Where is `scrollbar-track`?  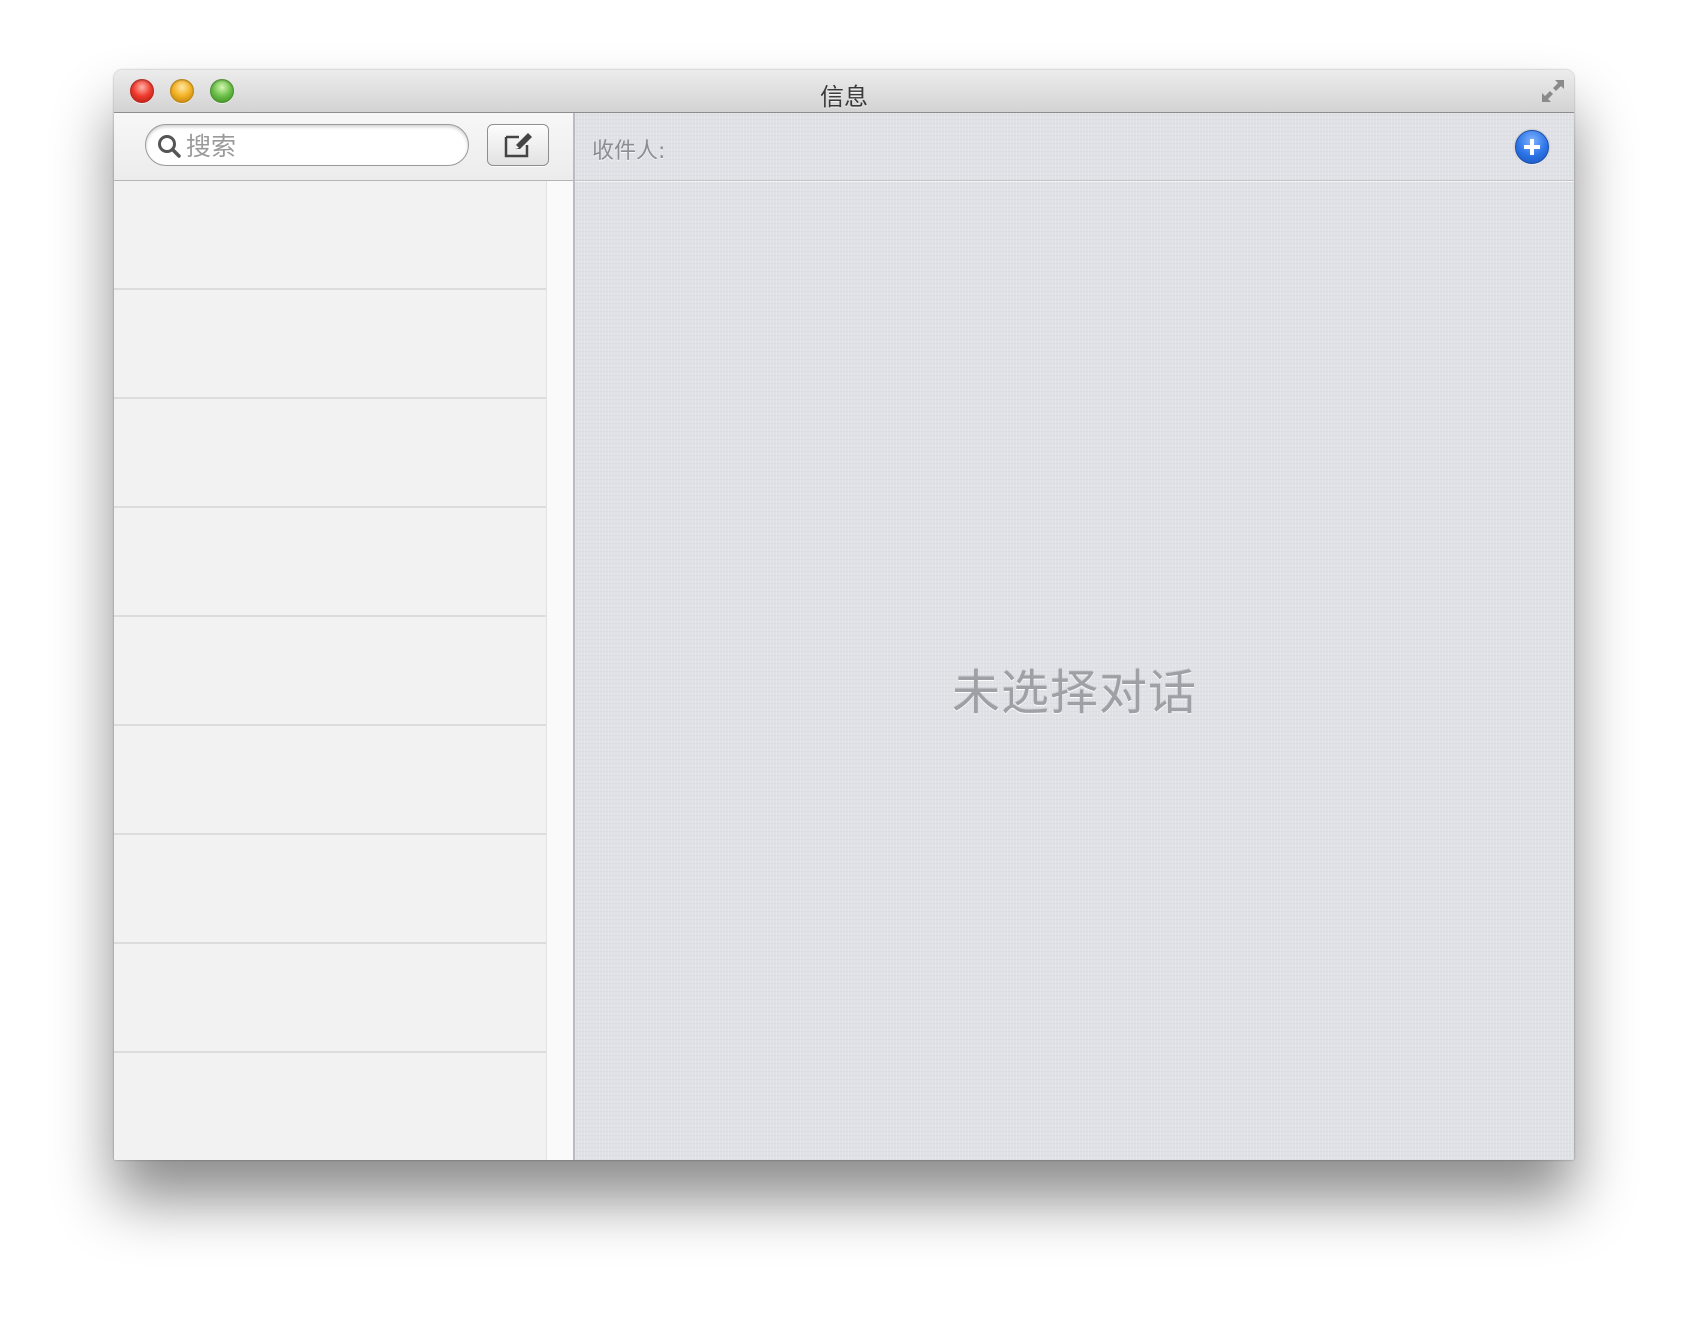 scrollbar-track is located at coordinates (560, 670).